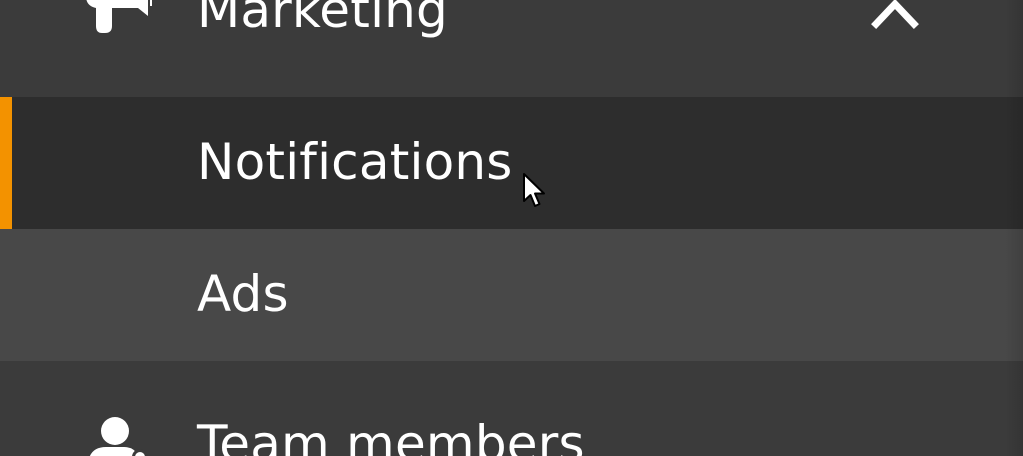 Image resolution: width=1023 pixels, height=456 pixels. What do you see at coordinates (391, 435) in the screenshot?
I see `sidebar-item-label: Team members` at bounding box center [391, 435].